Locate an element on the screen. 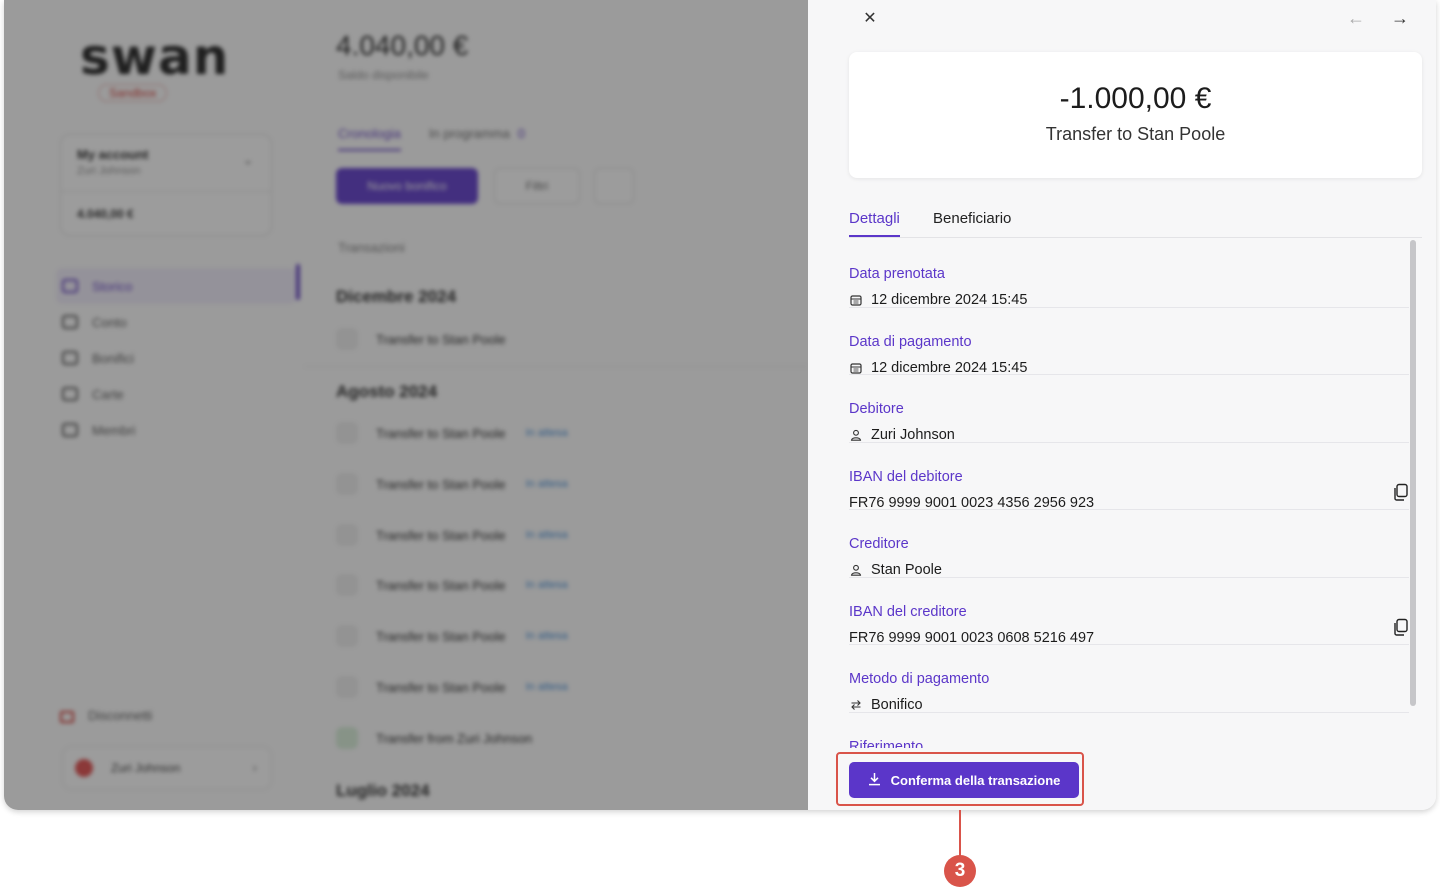  close-icon: ✕ is located at coordinates (870, 18).